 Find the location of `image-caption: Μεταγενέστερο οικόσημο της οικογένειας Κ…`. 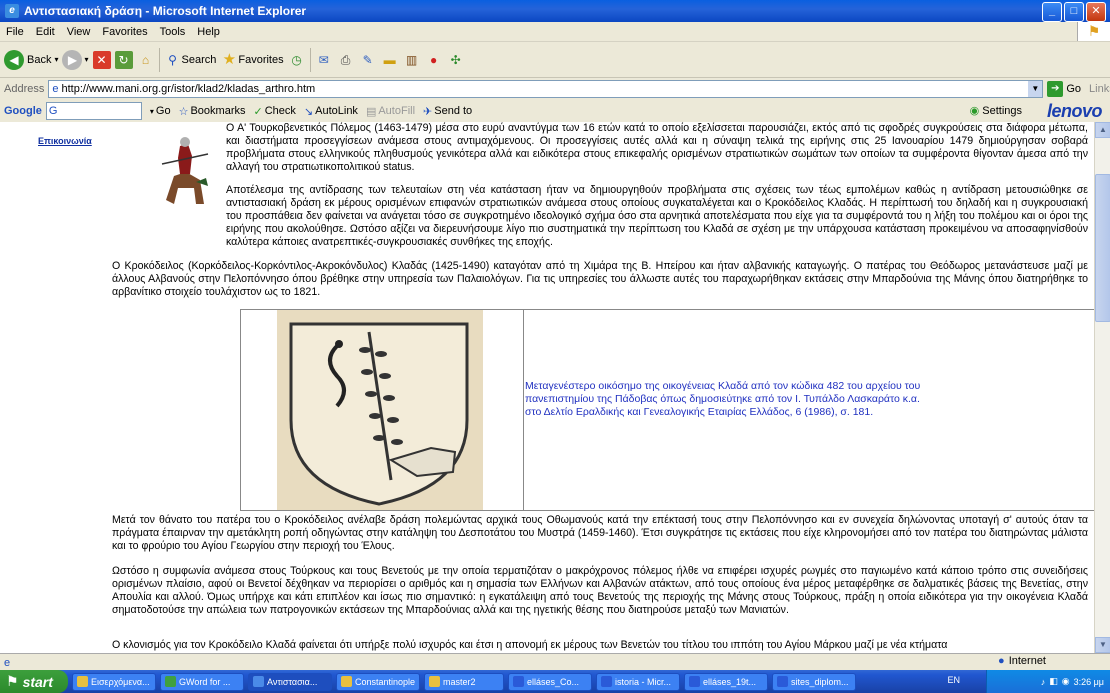

image-caption: Μεταγενέστερο οικόσημο της οικογένειας Κ… is located at coordinates (723, 399).